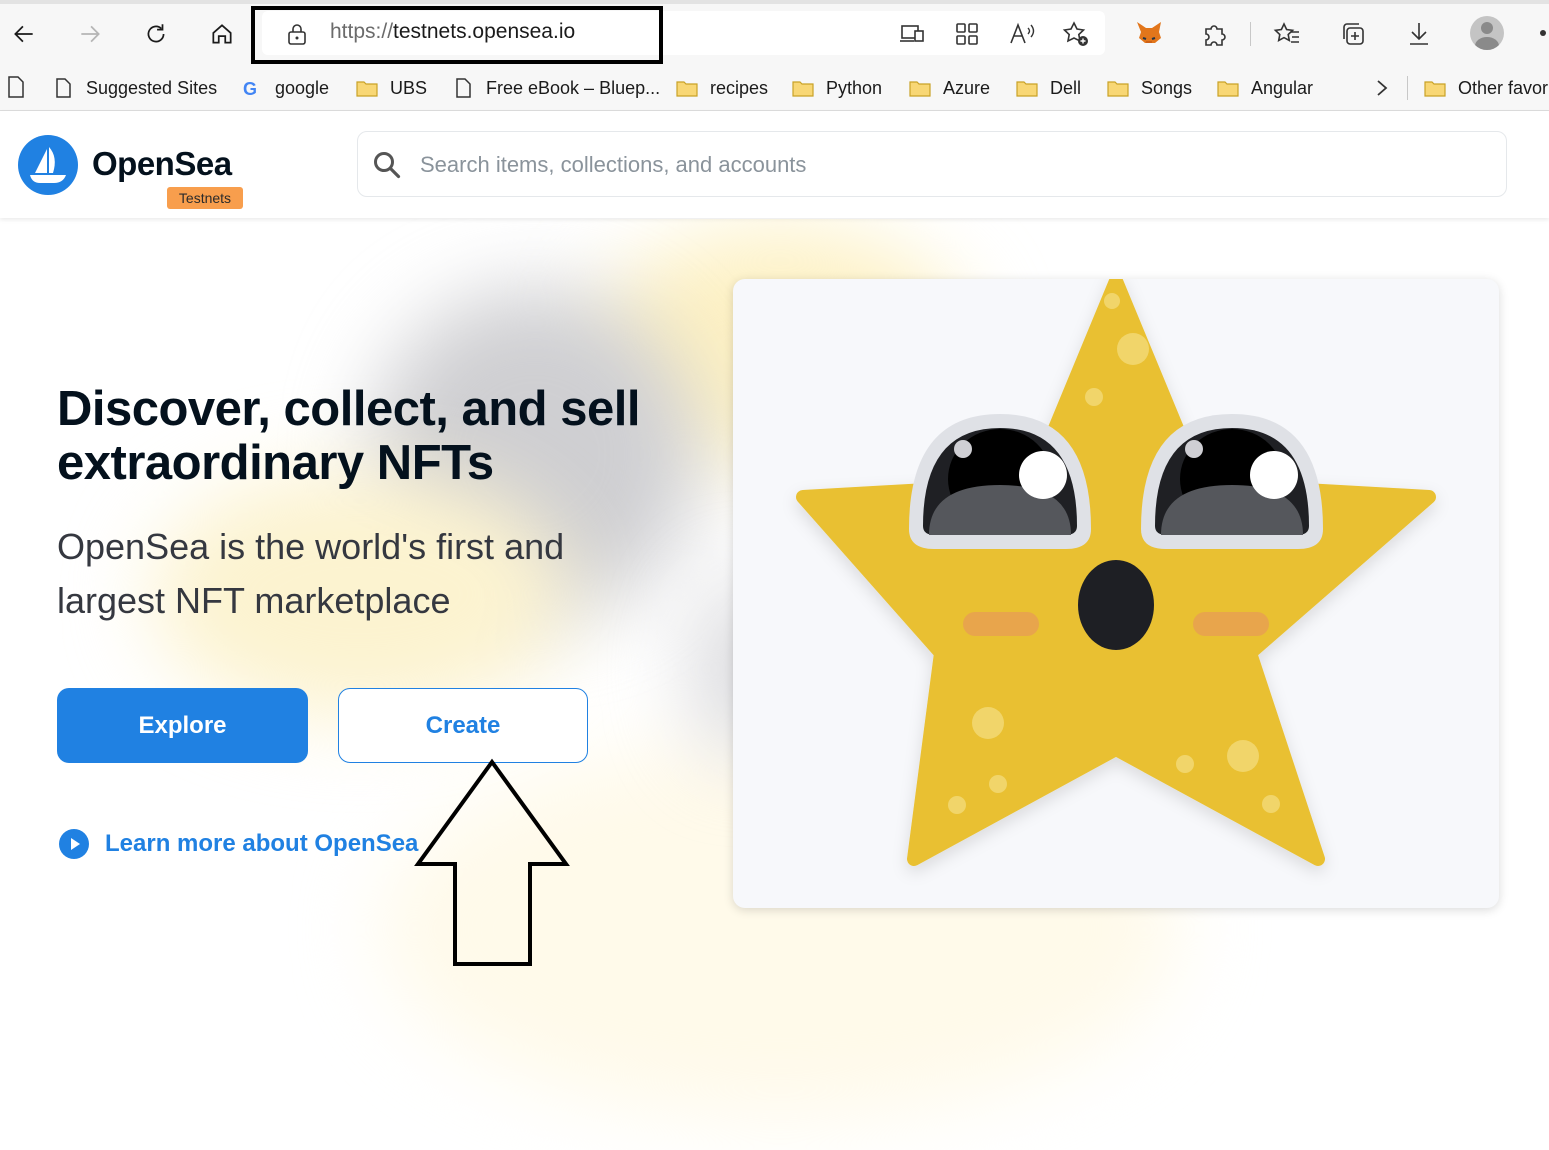 This screenshot has height=1150, width=1549. I want to click on forward-button, so click(90, 34).